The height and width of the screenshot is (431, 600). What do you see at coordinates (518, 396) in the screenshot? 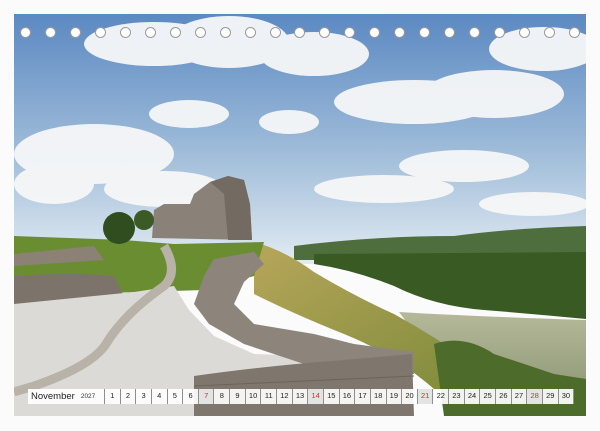
I see `day-cell: 27` at bounding box center [518, 396].